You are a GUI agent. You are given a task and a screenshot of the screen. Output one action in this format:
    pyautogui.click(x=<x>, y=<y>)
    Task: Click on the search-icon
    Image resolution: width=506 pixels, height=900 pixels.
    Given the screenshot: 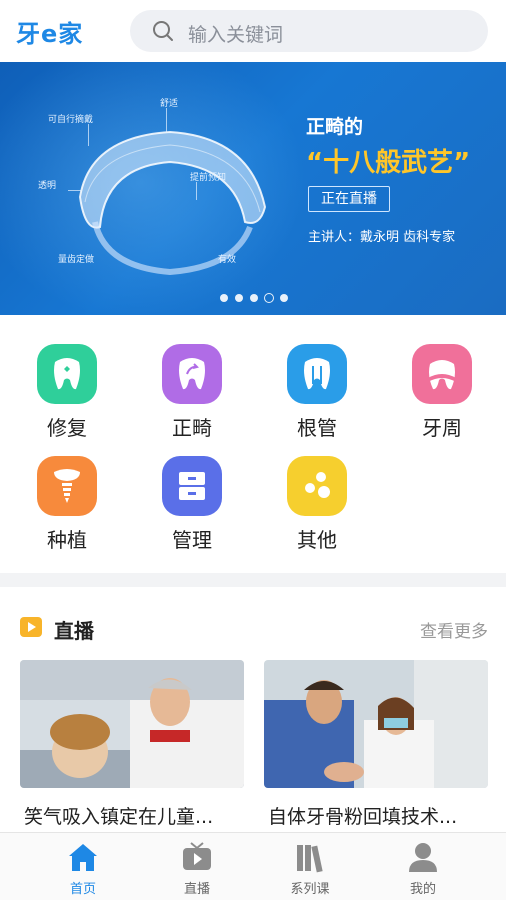 What is the action you would take?
    pyautogui.click(x=163, y=31)
    